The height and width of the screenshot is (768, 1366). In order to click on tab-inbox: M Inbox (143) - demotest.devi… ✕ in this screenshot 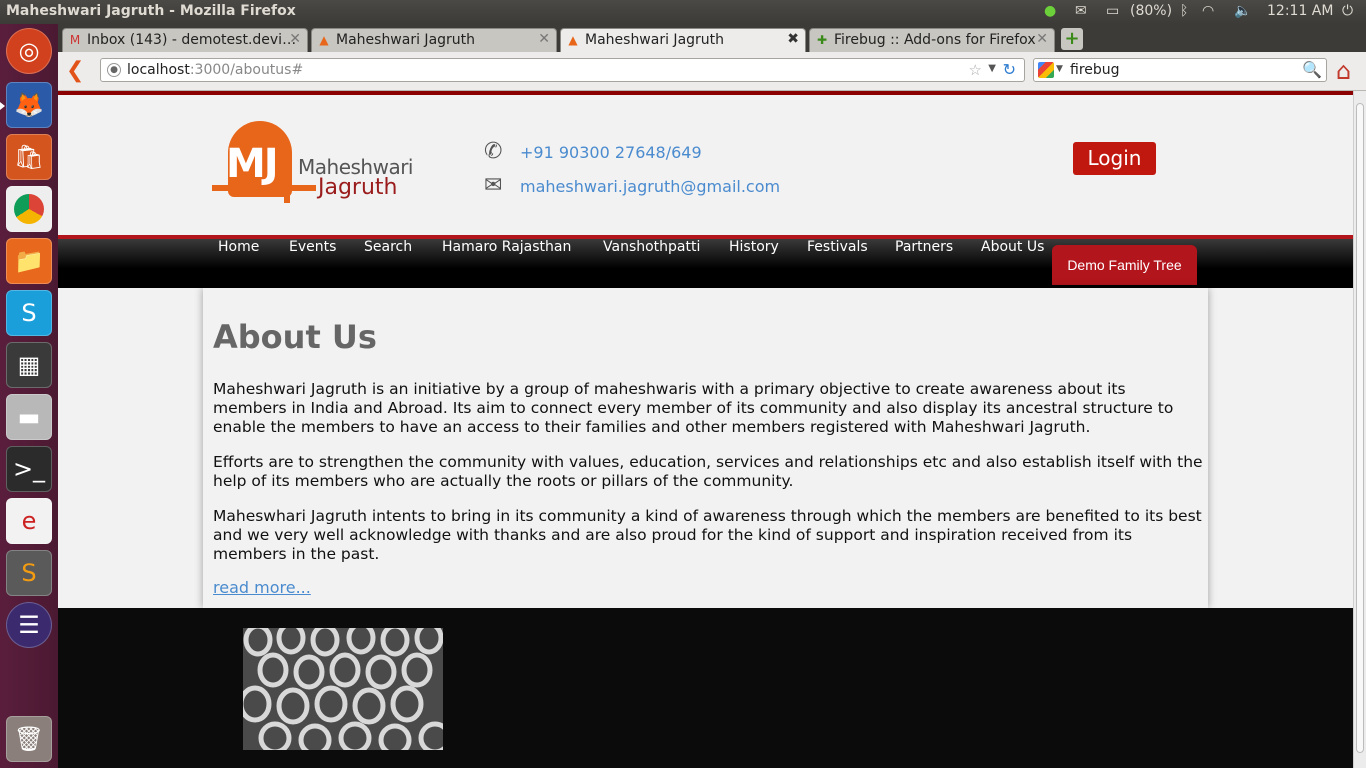, I will do `click(185, 40)`.